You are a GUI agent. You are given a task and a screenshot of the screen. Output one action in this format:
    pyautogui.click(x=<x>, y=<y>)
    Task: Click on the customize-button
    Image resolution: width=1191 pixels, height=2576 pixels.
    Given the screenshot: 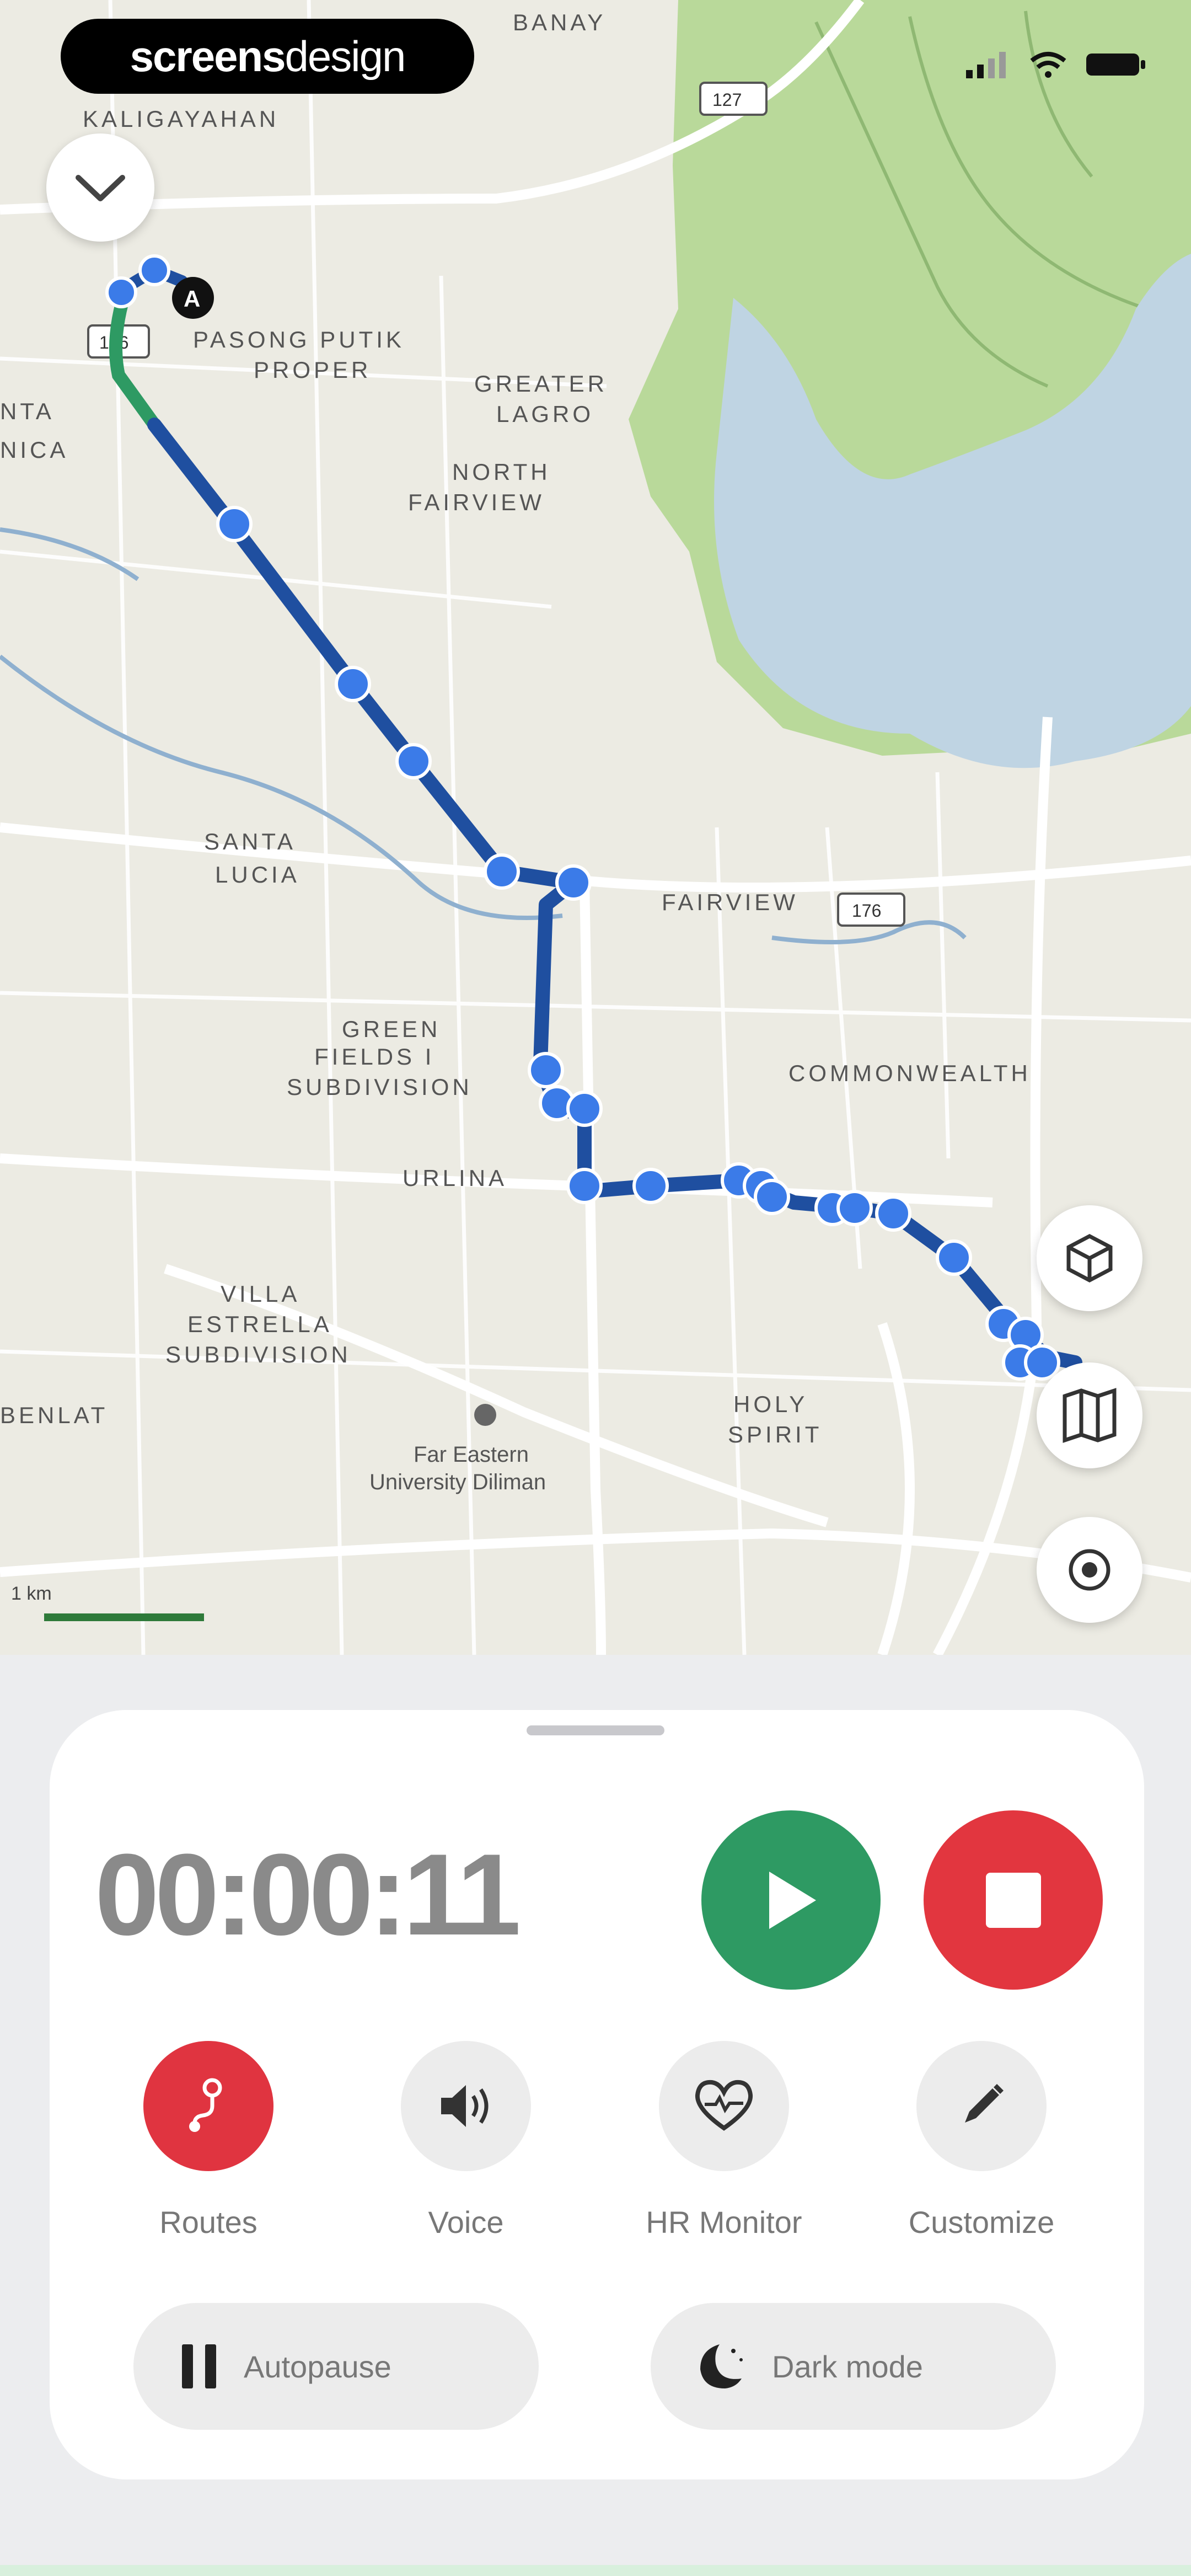 What is the action you would take?
    pyautogui.click(x=982, y=2106)
    